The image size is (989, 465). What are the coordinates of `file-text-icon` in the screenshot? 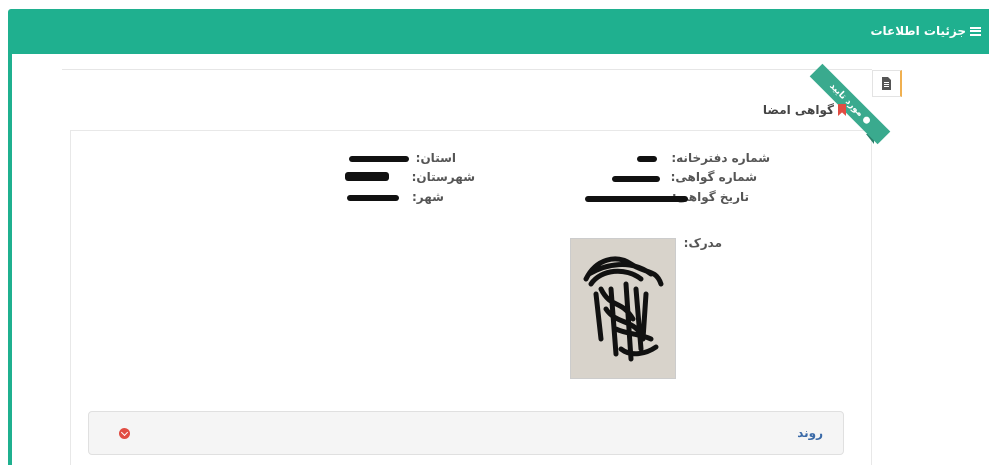 It's located at (886, 83).